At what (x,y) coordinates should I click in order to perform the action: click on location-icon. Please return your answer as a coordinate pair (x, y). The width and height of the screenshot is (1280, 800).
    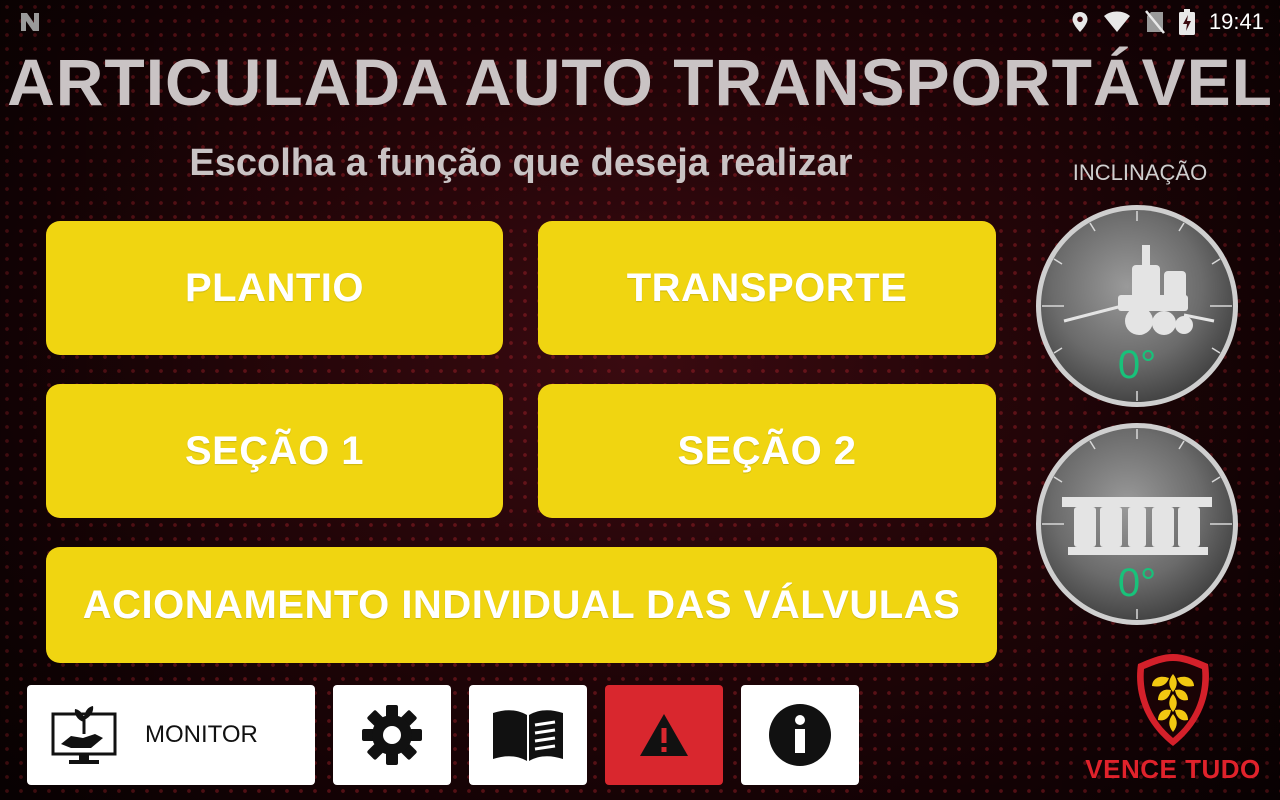
    Looking at the image, I should click on (1080, 22).